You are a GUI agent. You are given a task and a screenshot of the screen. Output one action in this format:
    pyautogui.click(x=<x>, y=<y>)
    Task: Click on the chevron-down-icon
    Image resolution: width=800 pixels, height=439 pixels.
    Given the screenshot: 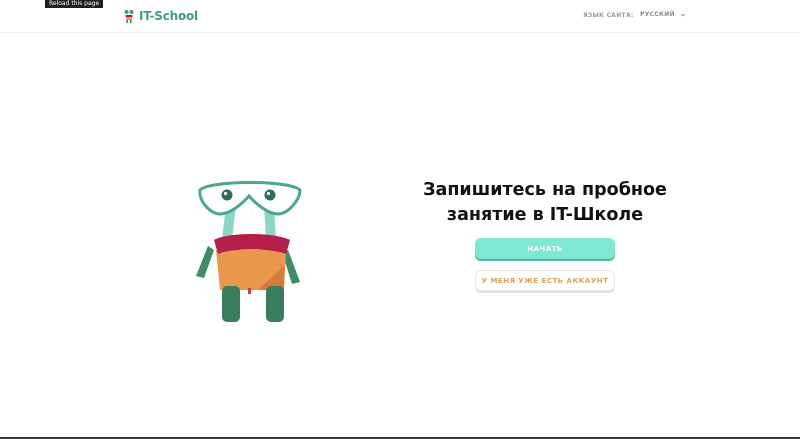 What is the action you would take?
    pyautogui.click(x=683, y=15)
    